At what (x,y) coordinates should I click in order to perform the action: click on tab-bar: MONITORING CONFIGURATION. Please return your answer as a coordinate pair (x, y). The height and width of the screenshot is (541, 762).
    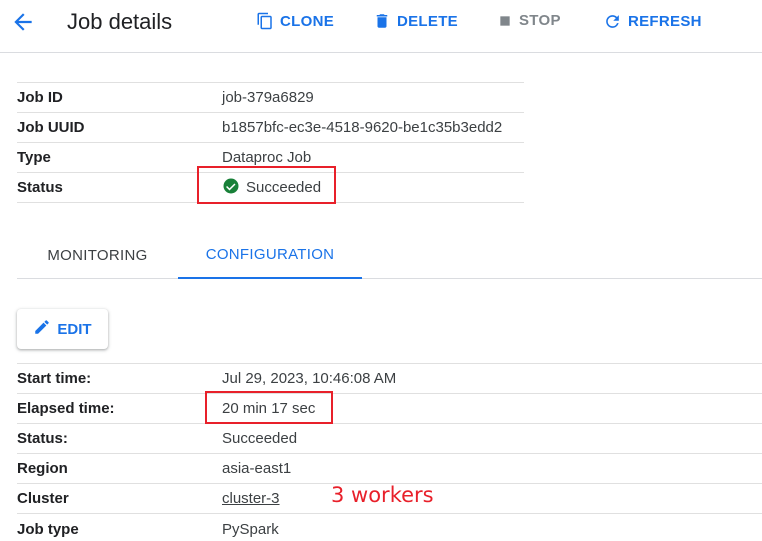
    Looking at the image, I should click on (389, 255).